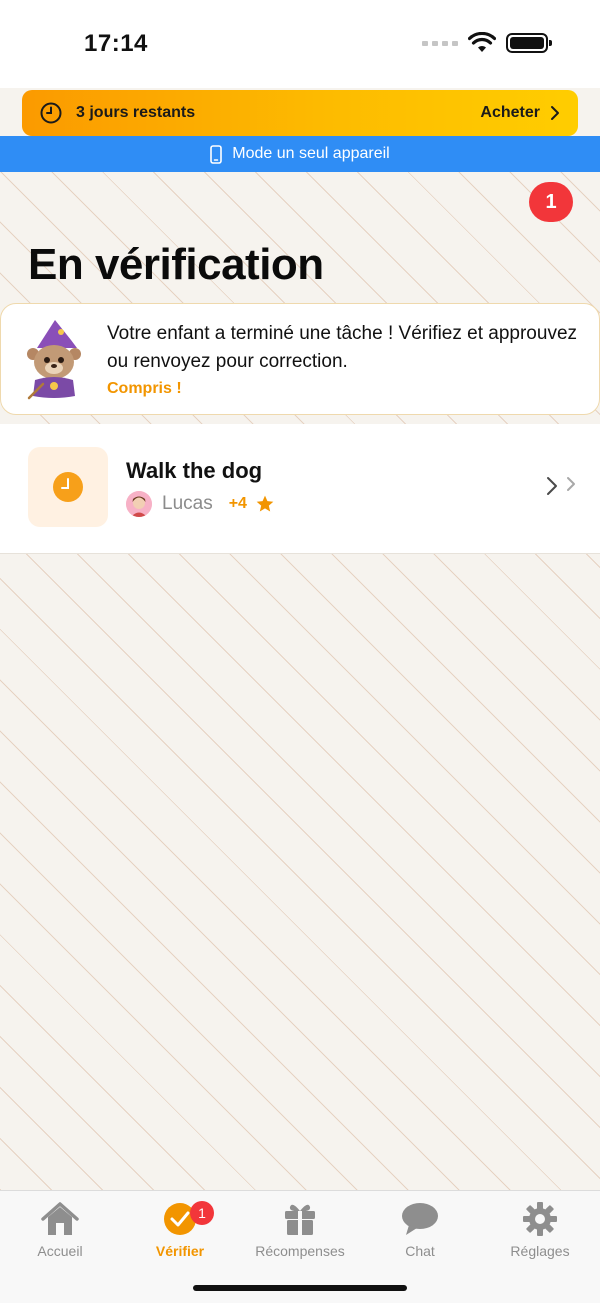  Describe the element at coordinates (237, 503) in the screenshot. I see `task-points: +4` at that location.